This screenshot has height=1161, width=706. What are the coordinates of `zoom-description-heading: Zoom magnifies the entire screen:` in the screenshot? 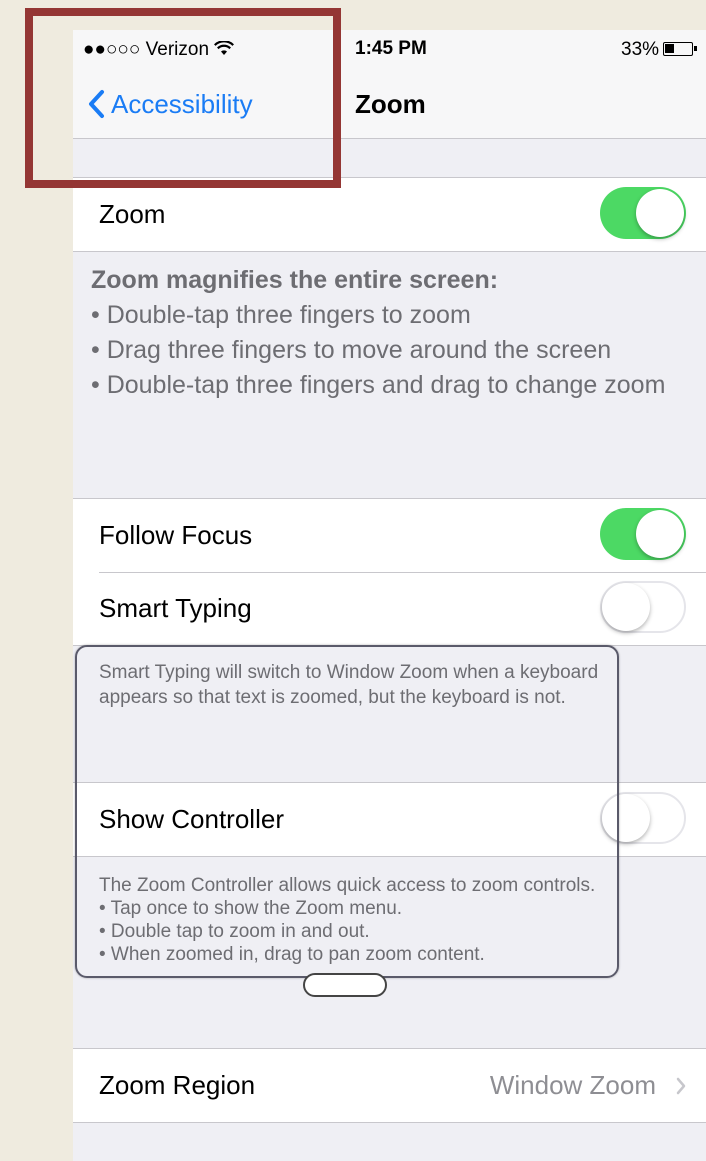 It's located at (295, 280).